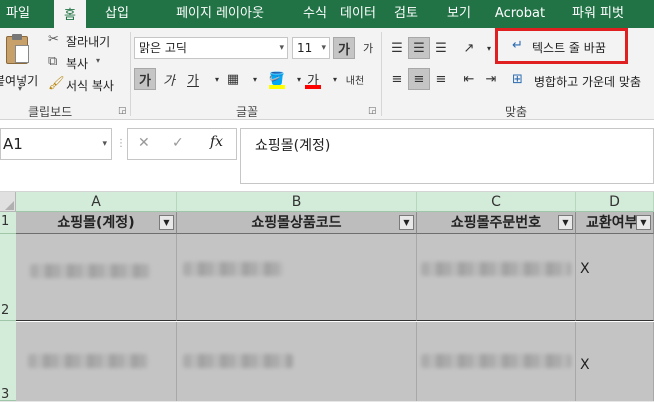 The image size is (654, 402). Describe the element at coordinates (615, 202) in the screenshot. I see `column-header-d: D` at that location.